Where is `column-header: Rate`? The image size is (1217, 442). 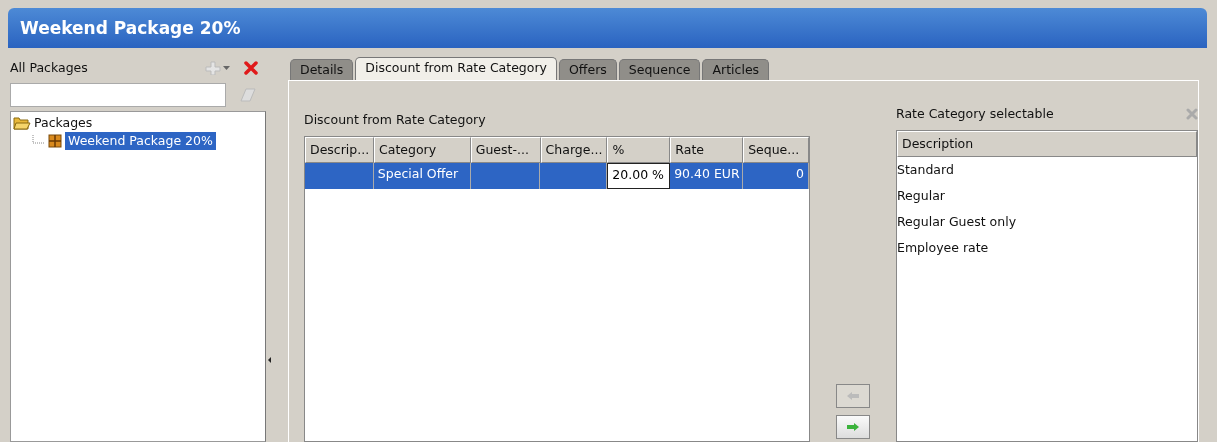
column-header: Rate is located at coordinates (707, 150).